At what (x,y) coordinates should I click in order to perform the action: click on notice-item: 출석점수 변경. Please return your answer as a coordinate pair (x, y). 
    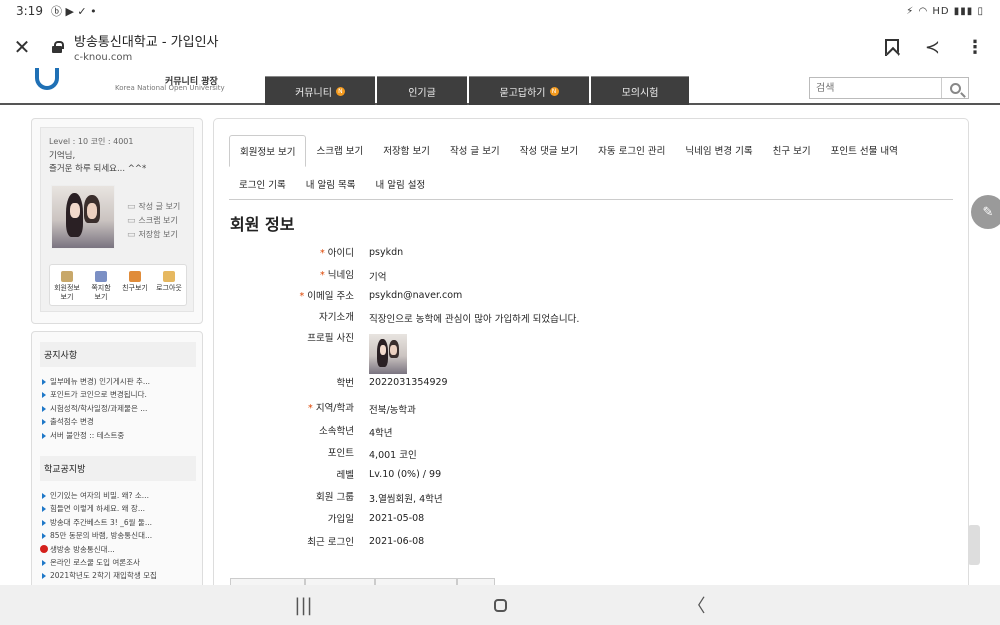
    Looking at the image, I should click on (118, 421).